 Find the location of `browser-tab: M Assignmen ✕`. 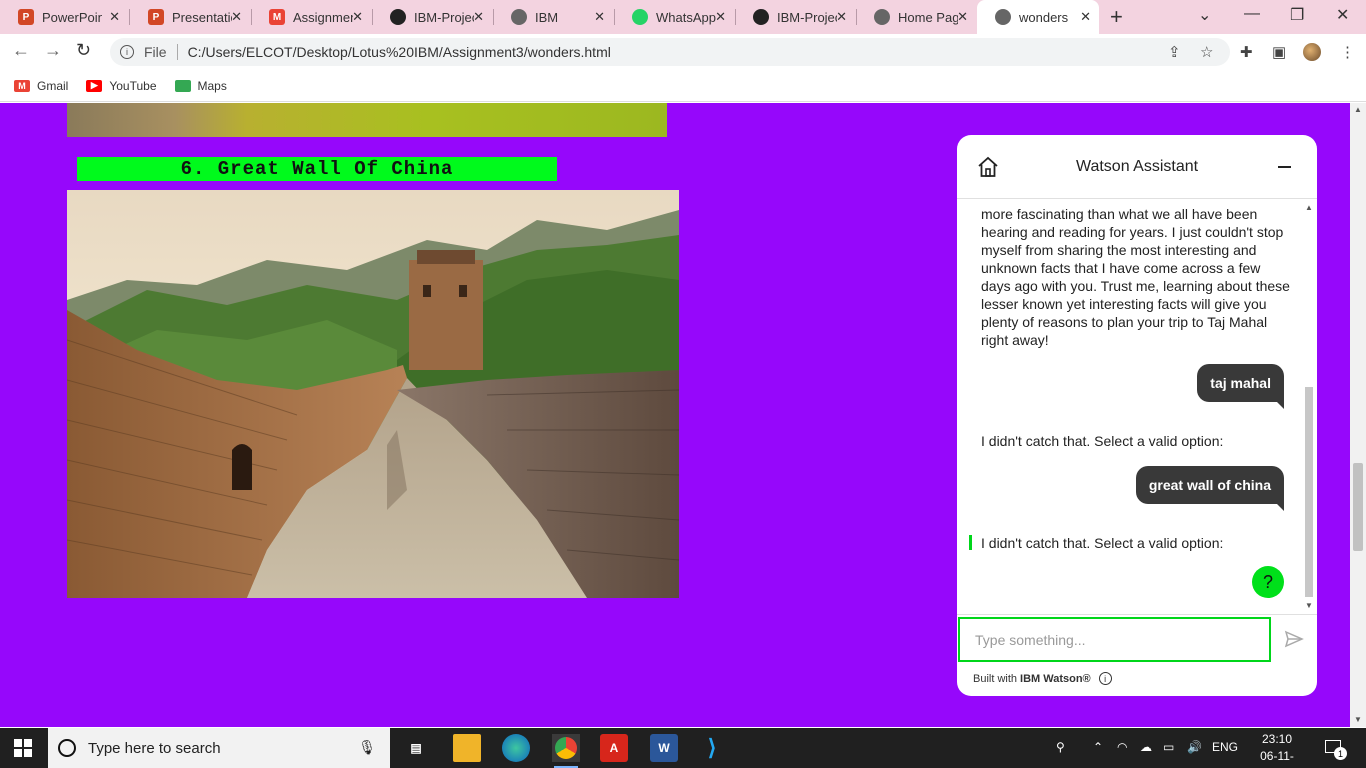

browser-tab: M Assignmen ✕ is located at coordinates (311, 17).